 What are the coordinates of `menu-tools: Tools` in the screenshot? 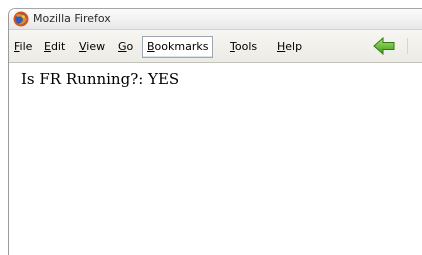 It's located at (243, 47).